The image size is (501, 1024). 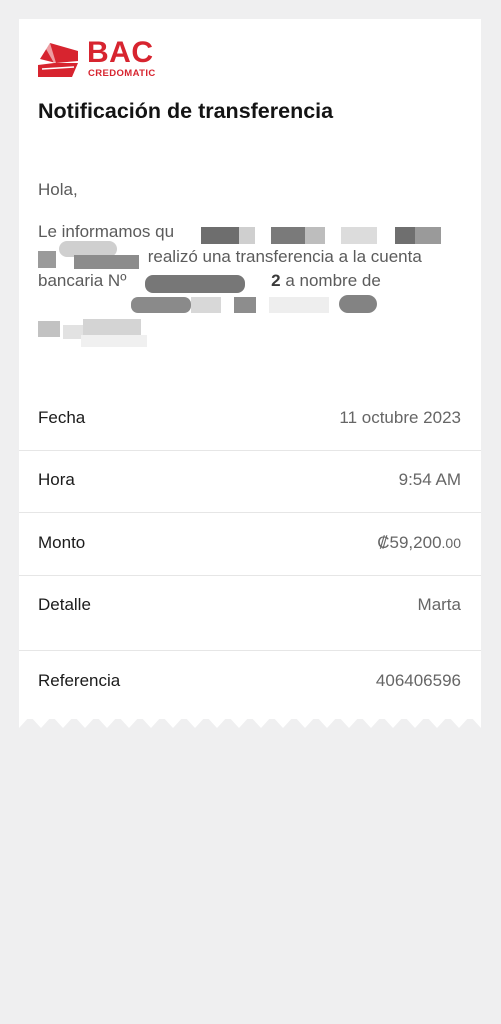 What do you see at coordinates (250, 613) in the screenshot?
I see `detail-row-detalle: Detalle Marta` at bounding box center [250, 613].